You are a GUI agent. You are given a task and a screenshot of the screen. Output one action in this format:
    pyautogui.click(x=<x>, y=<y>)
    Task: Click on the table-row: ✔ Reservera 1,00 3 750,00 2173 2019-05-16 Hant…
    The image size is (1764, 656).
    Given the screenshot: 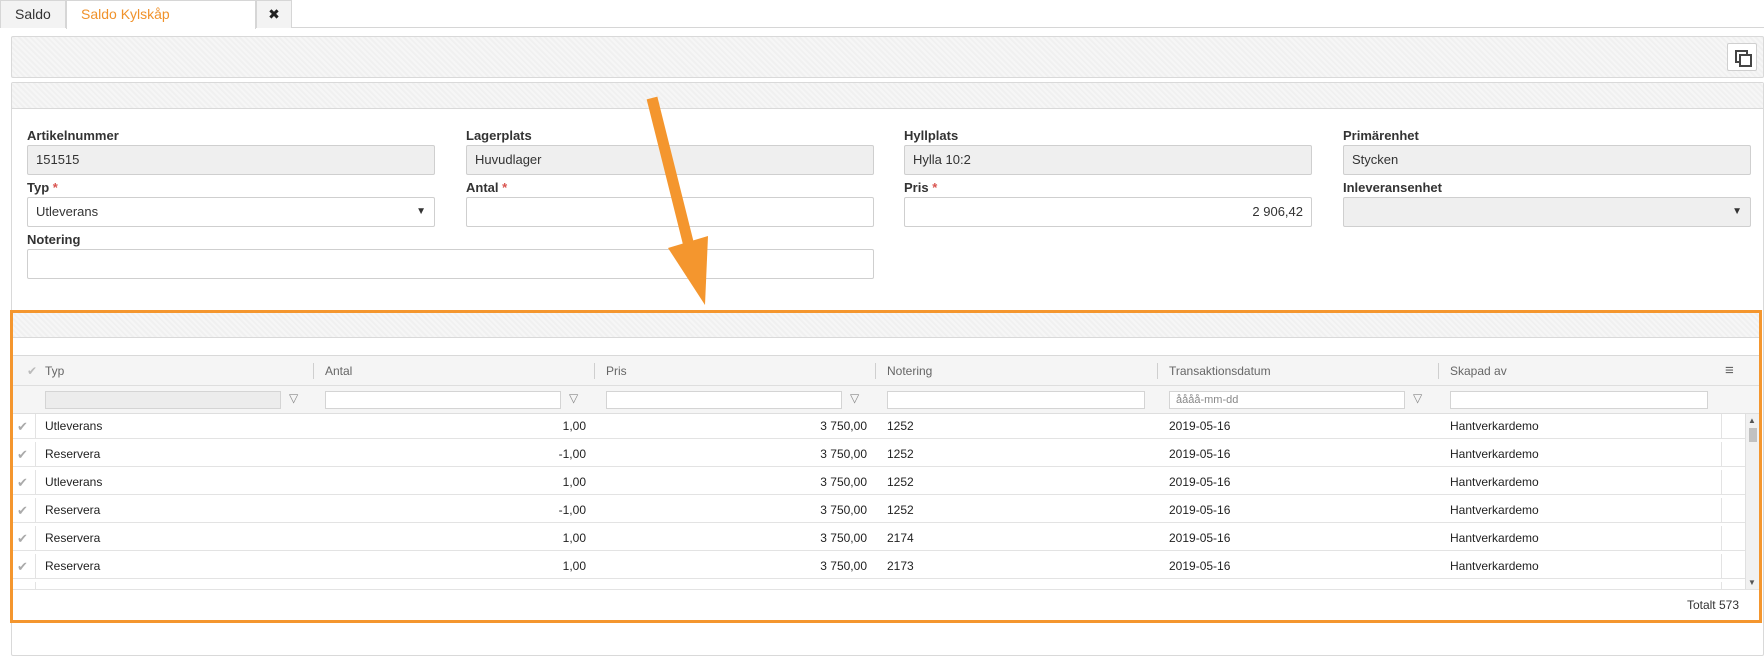 What is the action you would take?
    pyautogui.click(x=879, y=566)
    